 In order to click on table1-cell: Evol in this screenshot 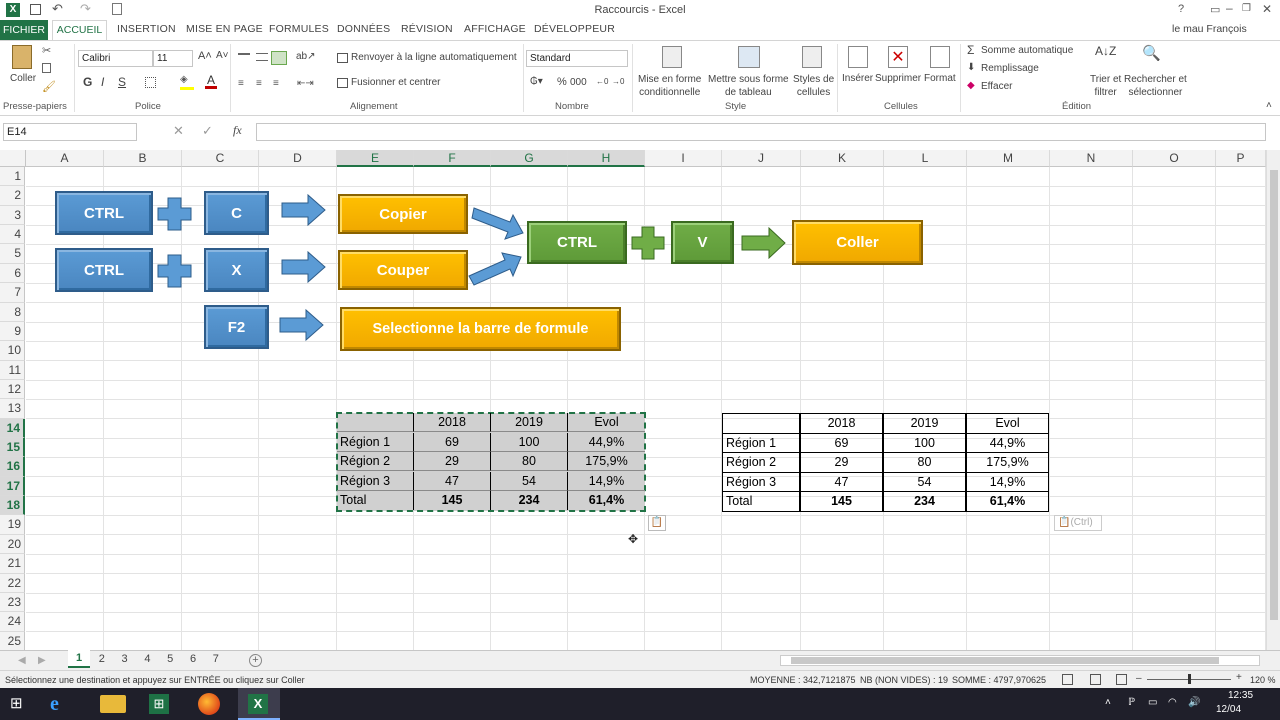, I will do `click(606, 422)`.